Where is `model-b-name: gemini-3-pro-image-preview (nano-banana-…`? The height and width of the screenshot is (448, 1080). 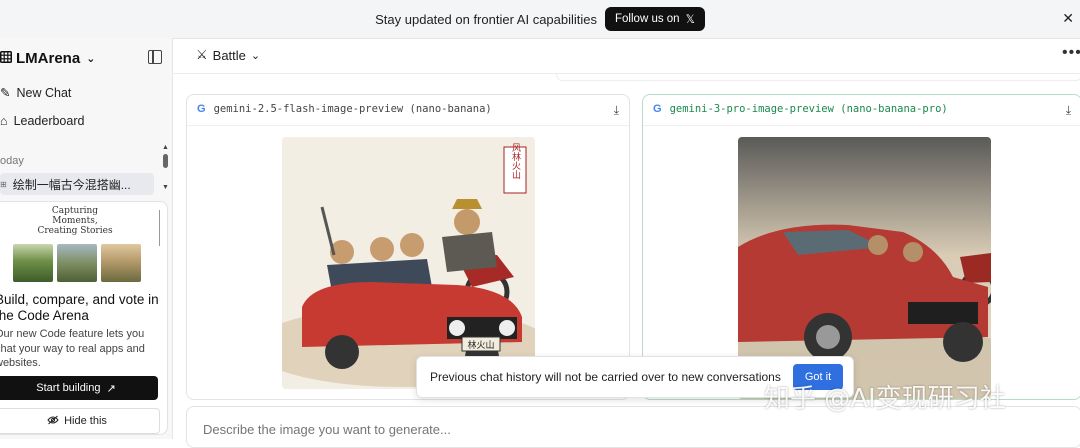
model-b-name: gemini-3-pro-image-preview (nano-banana-… is located at coordinates (808, 109).